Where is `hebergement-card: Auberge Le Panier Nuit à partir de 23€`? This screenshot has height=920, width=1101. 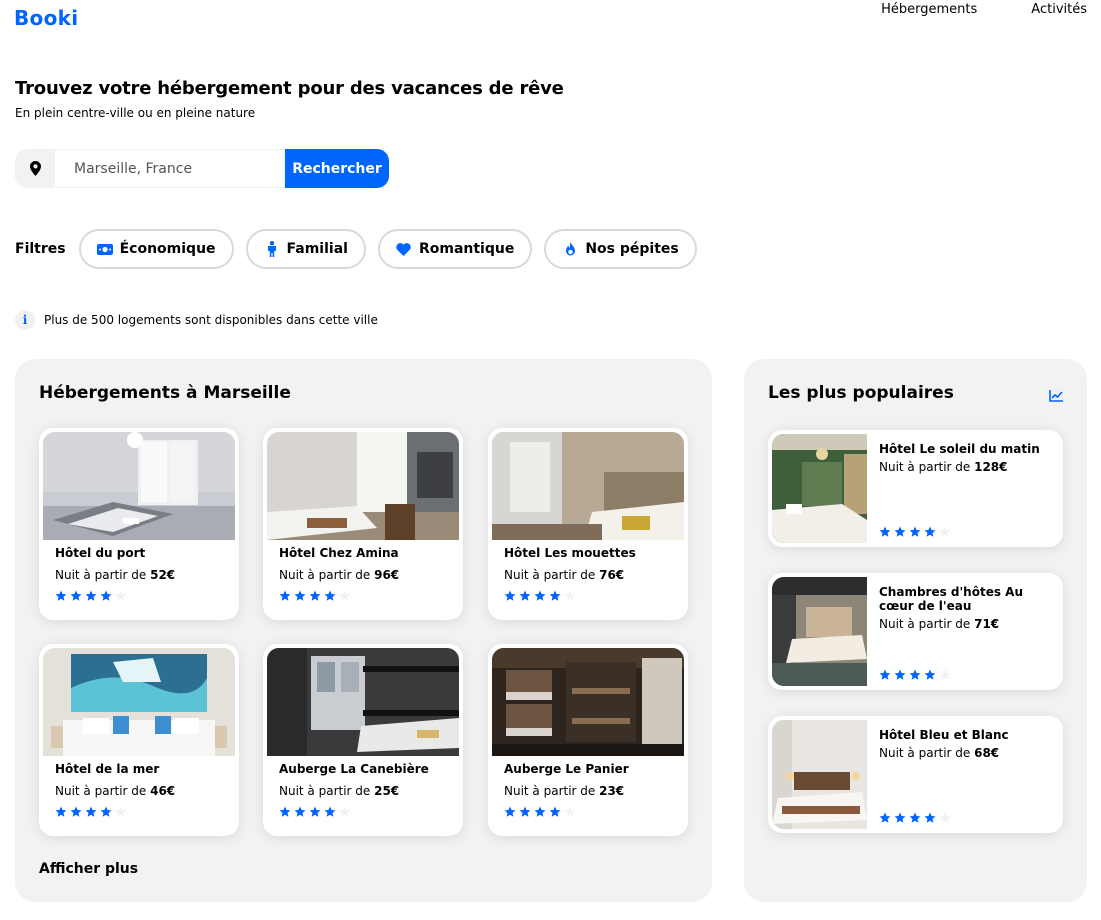
hebergement-card: Auberge Le Panier Nuit à partir de 23€ is located at coordinates (588, 740).